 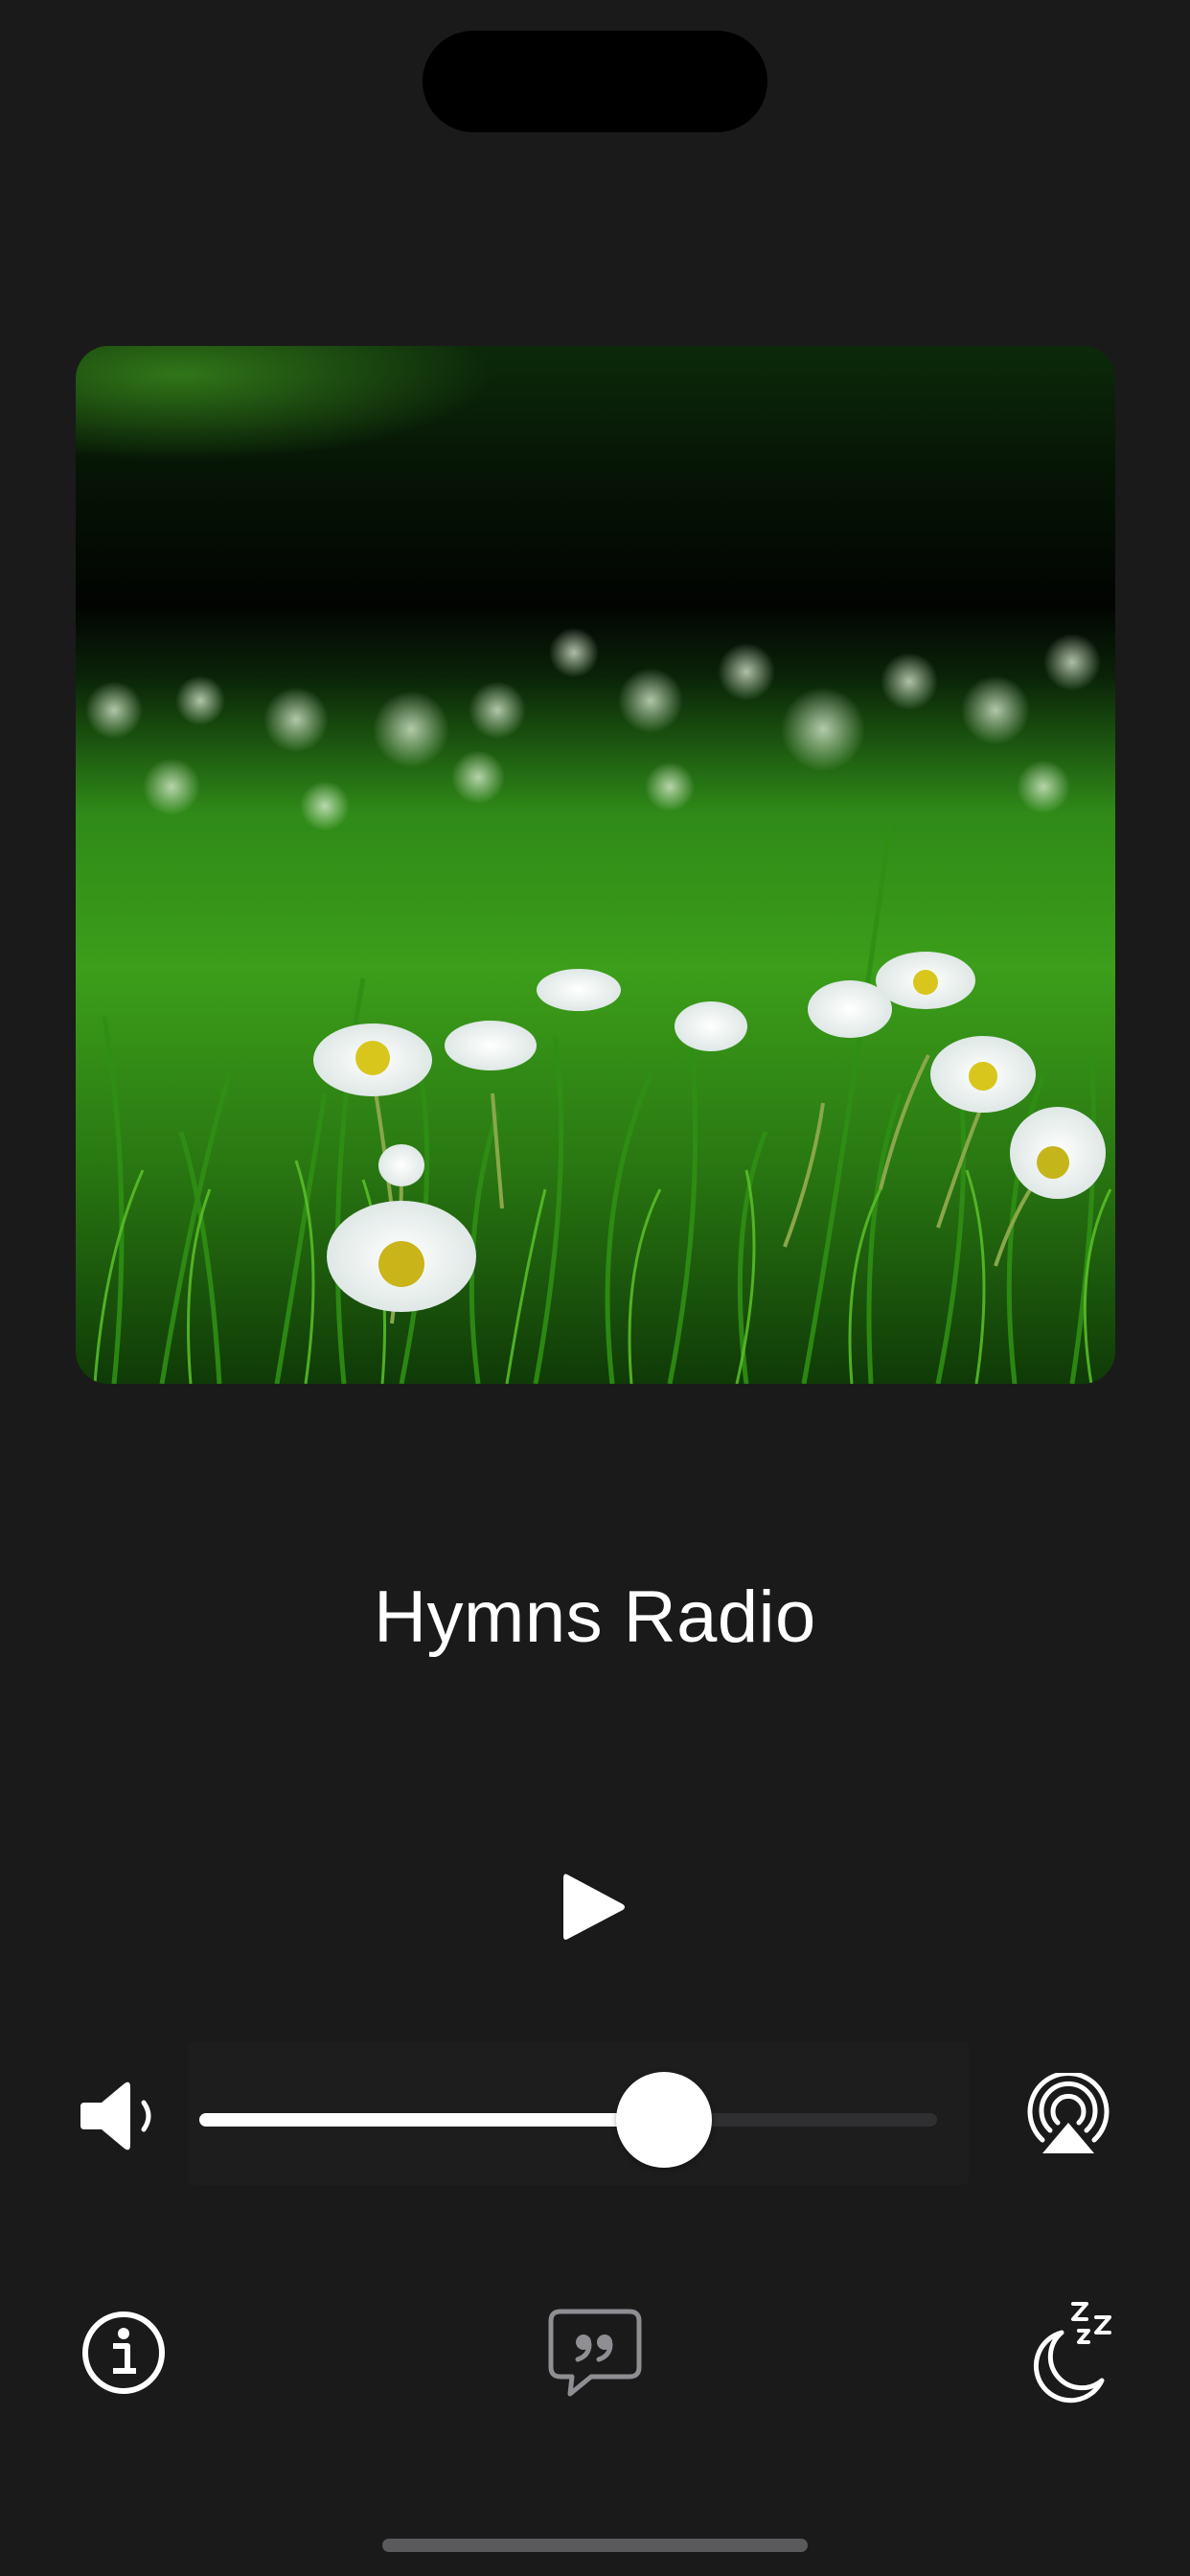 I want to click on dynamic-island, so click(x=595, y=81).